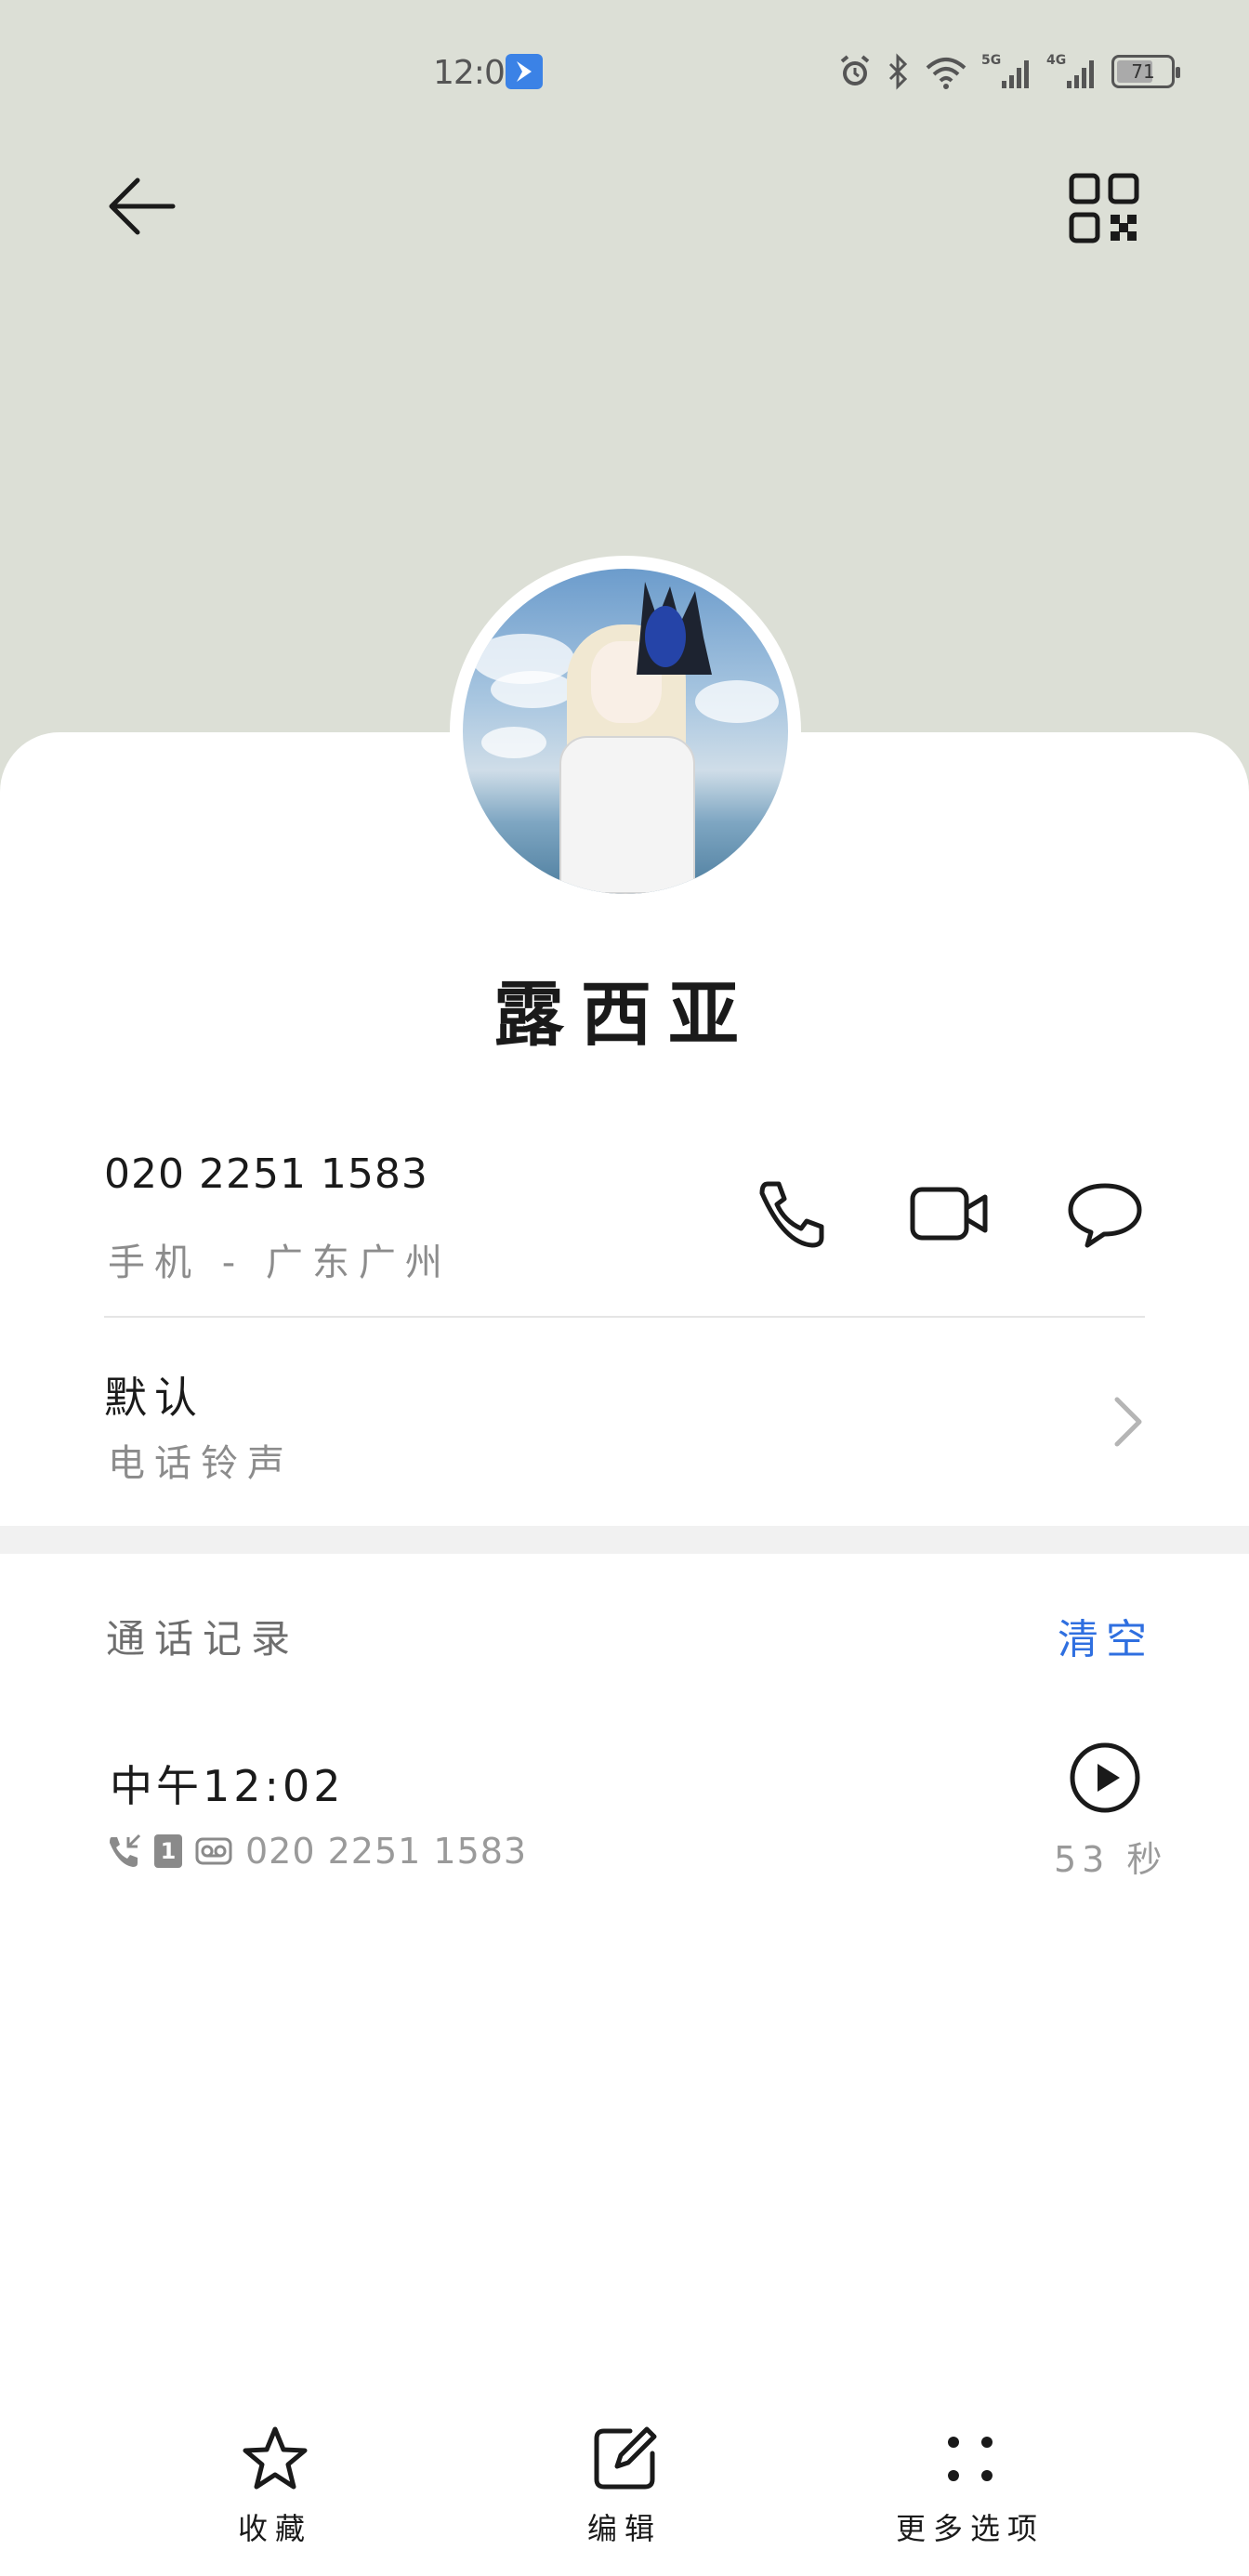  I want to click on phone-number: 020 2251 1583, so click(266, 1174).